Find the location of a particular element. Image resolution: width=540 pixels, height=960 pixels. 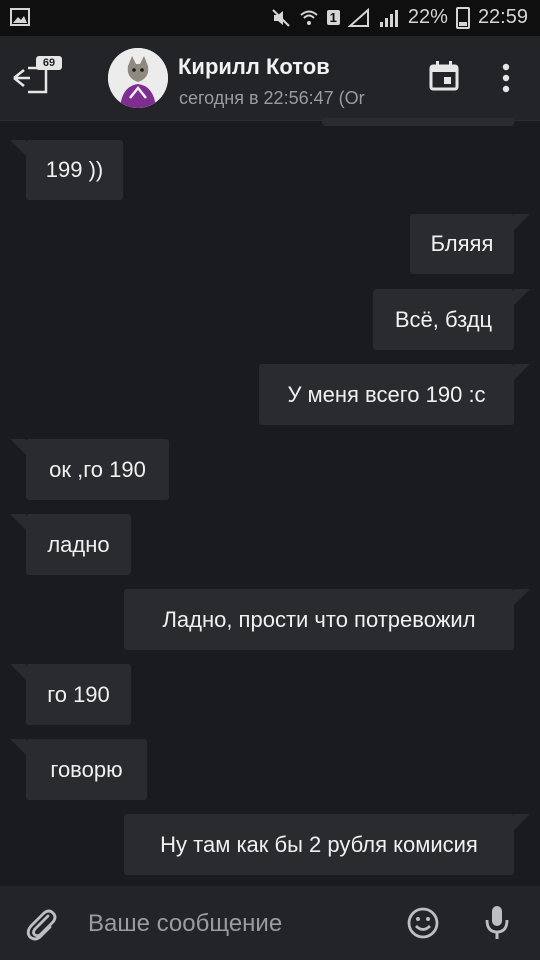

message-bubble-outgoing: Ладно, прости что потревожил is located at coordinates (327, 619).